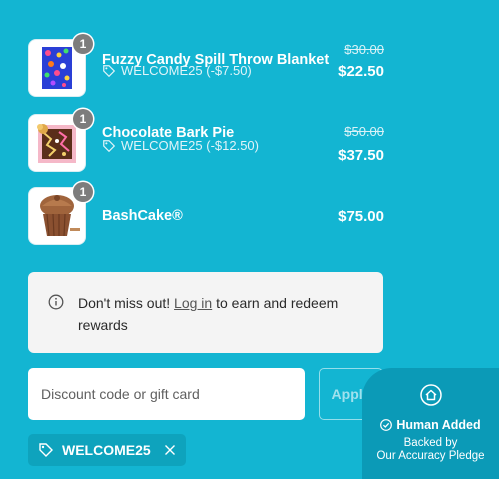 The width and height of the screenshot is (499, 479). I want to click on applied-discount-chip: WELCOME25, so click(107, 450).